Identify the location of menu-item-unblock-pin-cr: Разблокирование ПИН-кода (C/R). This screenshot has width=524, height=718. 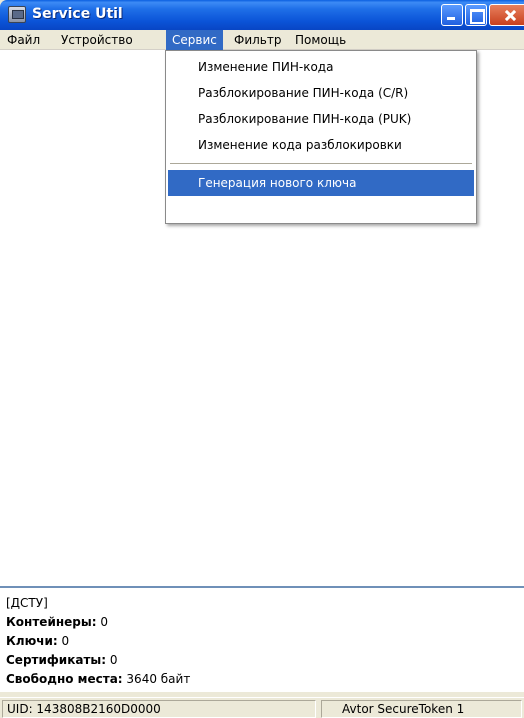
(321, 93).